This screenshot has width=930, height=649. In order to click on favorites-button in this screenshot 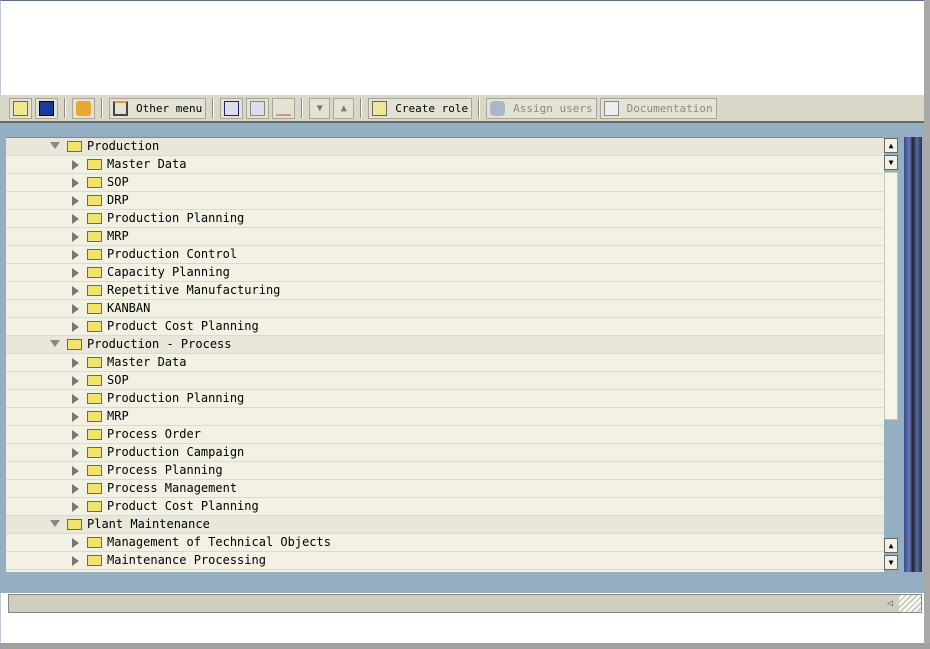, I will do `click(83, 108)`.